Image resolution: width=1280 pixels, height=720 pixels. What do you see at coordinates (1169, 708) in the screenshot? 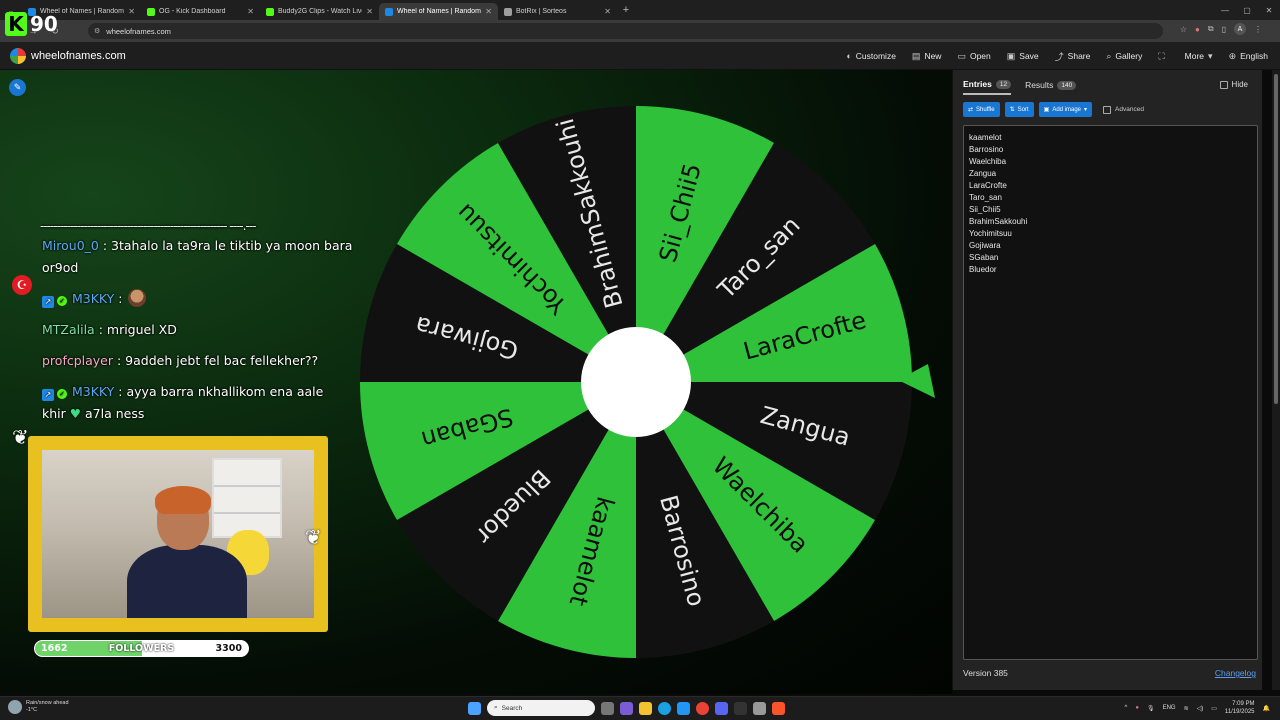
I see `language-indicator: ENG` at bounding box center [1169, 708].